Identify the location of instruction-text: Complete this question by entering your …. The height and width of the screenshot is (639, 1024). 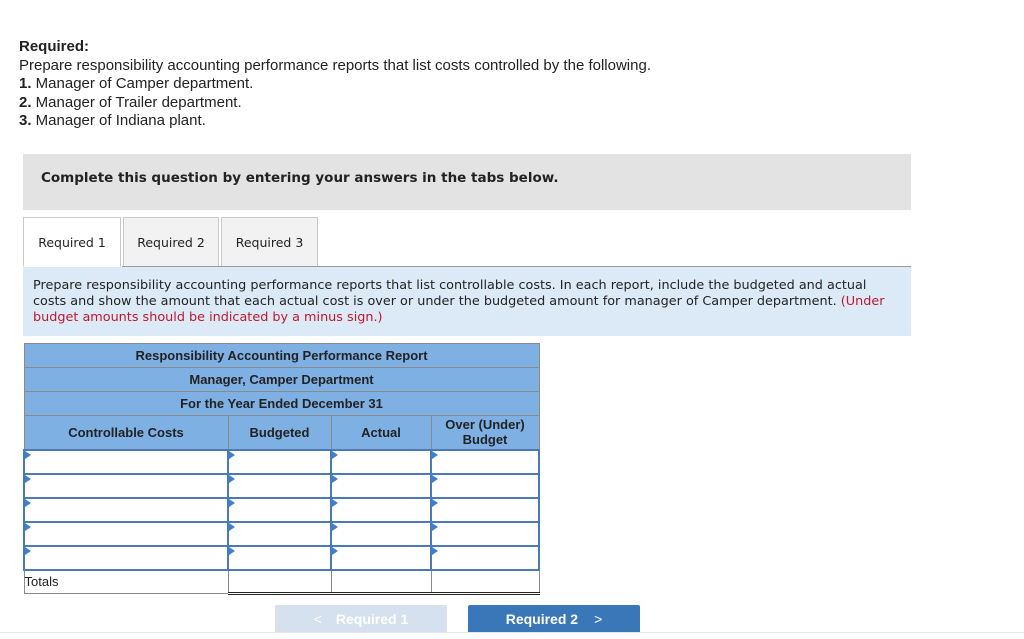
(300, 178).